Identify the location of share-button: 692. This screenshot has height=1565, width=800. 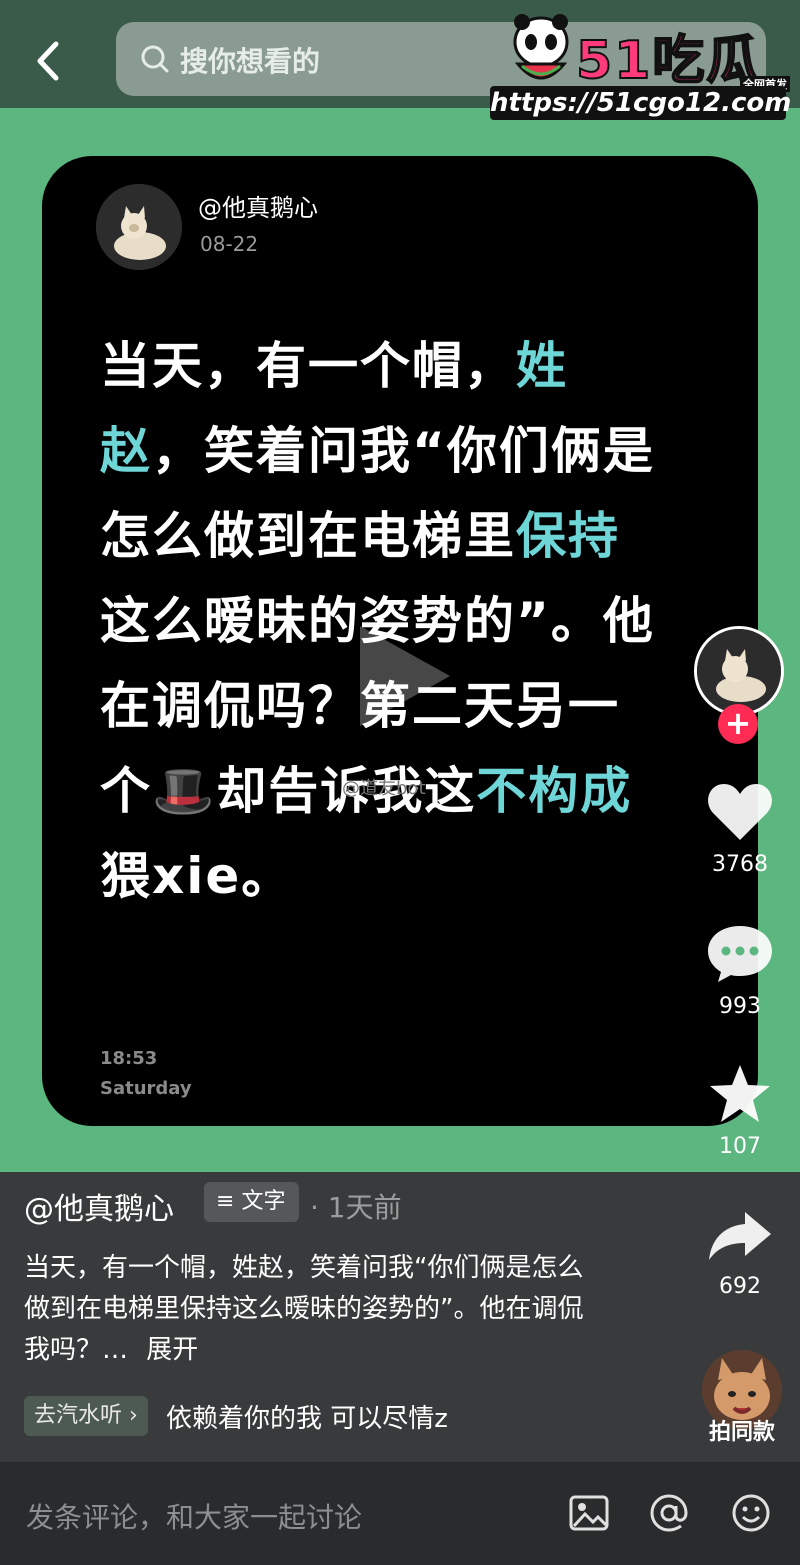
(740, 1253).